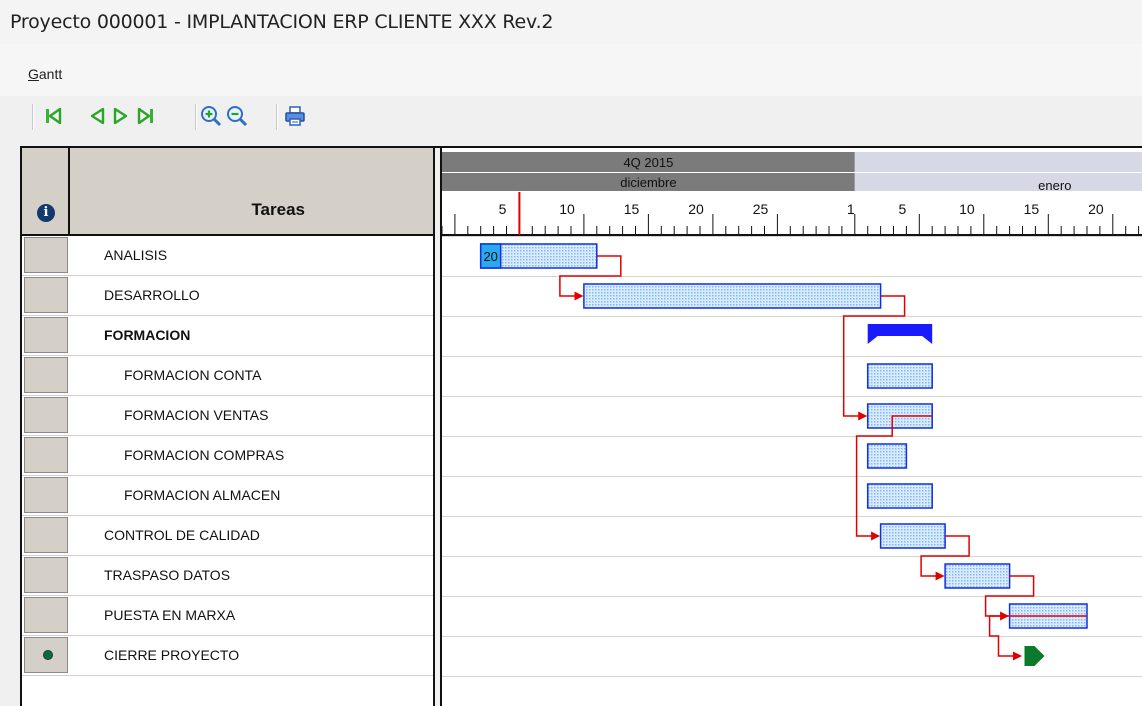  What do you see at coordinates (204, 455) in the screenshot?
I see `task-name: FORMACION COMPRAS` at bounding box center [204, 455].